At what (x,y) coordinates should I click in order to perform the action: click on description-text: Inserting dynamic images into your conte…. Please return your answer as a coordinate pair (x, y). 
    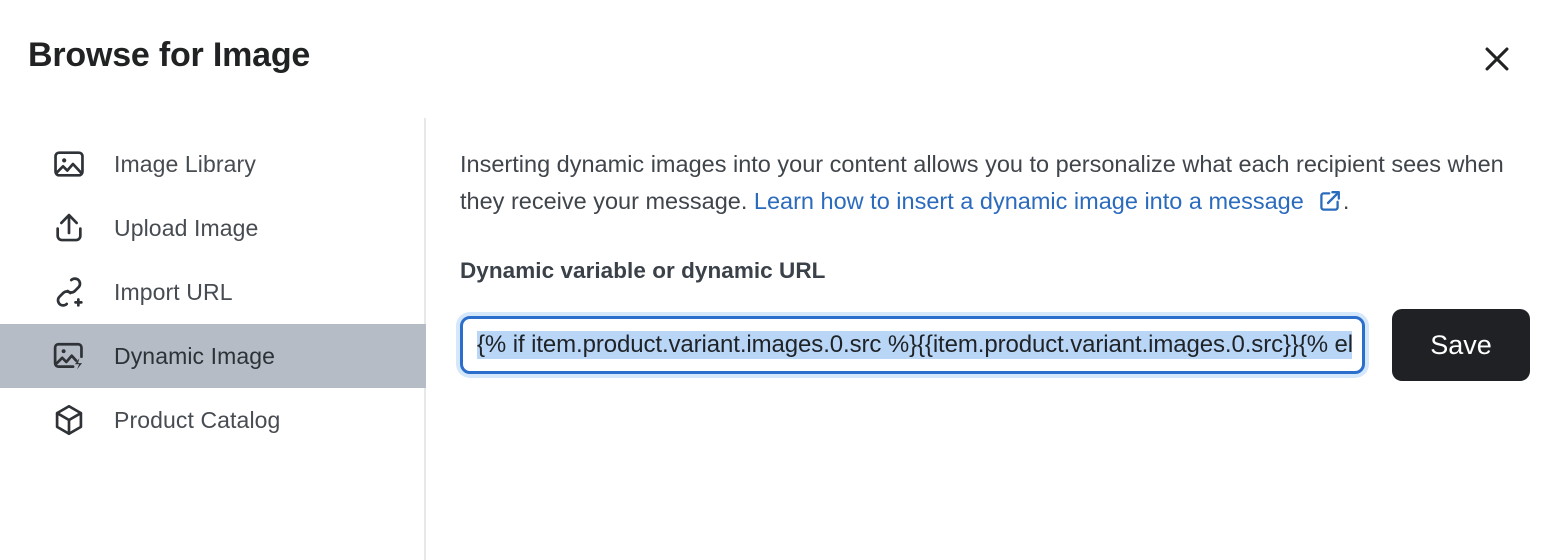
    Looking at the image, I should click on (984, 183).